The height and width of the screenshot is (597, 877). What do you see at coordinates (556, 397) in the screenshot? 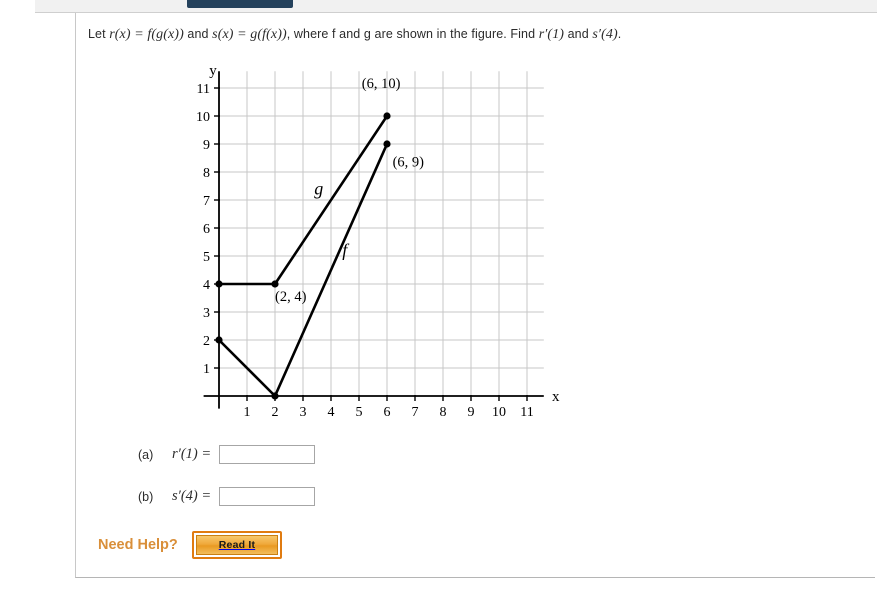
I see `x-axis-label: x` at bounding box center [556, 397].